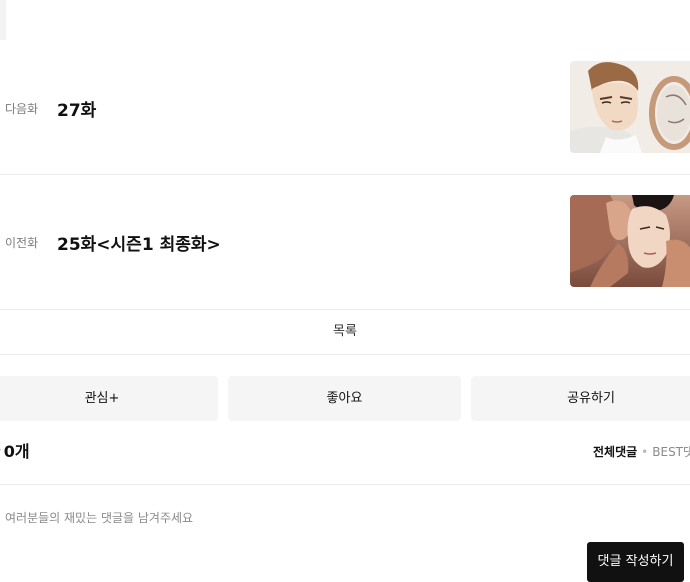  Describe the element at coordinates (630, 241) in the screenshot. I see `previous-episode-thumbnail` at that location.